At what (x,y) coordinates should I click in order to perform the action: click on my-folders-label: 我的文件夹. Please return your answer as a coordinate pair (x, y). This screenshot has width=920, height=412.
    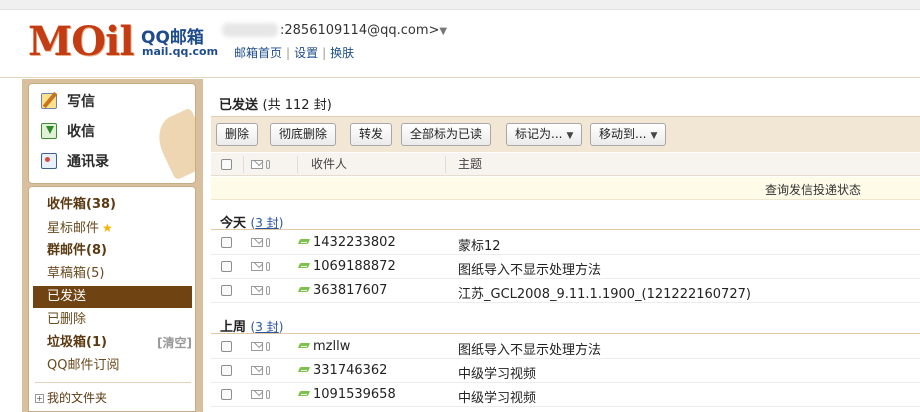
    Looking at the image, I should click on (77, 398).